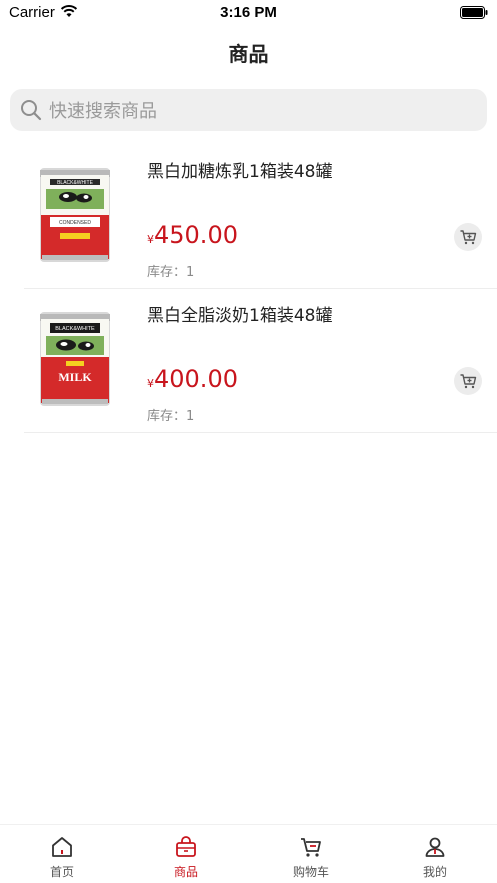  I want to click on search-icon, so click(31, 110).